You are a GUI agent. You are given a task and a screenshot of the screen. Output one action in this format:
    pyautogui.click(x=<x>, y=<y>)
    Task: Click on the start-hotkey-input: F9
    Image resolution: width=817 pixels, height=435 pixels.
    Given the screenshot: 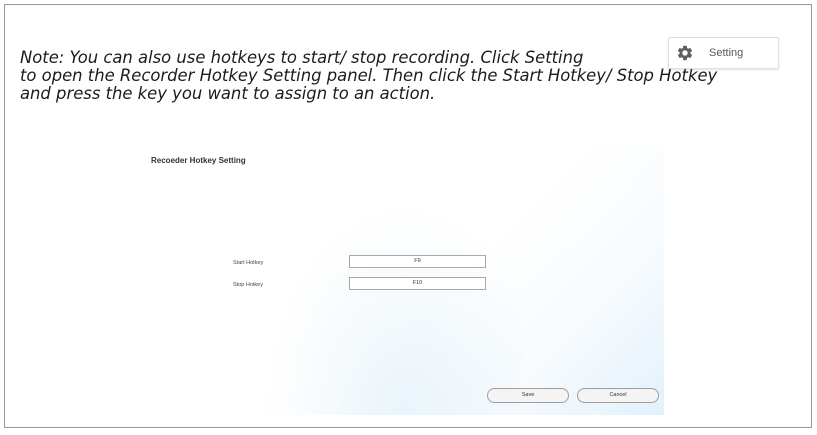 What is the action you would take?
    pyautogui.click(x=417, y=261)
    